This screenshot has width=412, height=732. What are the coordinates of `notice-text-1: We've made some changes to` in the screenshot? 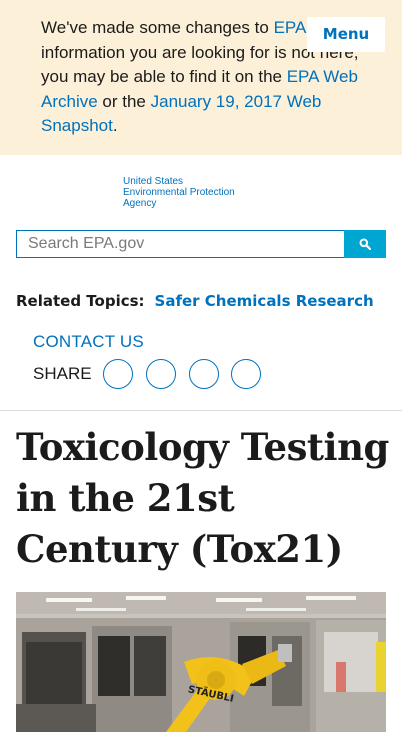 It's located at (157, 27).